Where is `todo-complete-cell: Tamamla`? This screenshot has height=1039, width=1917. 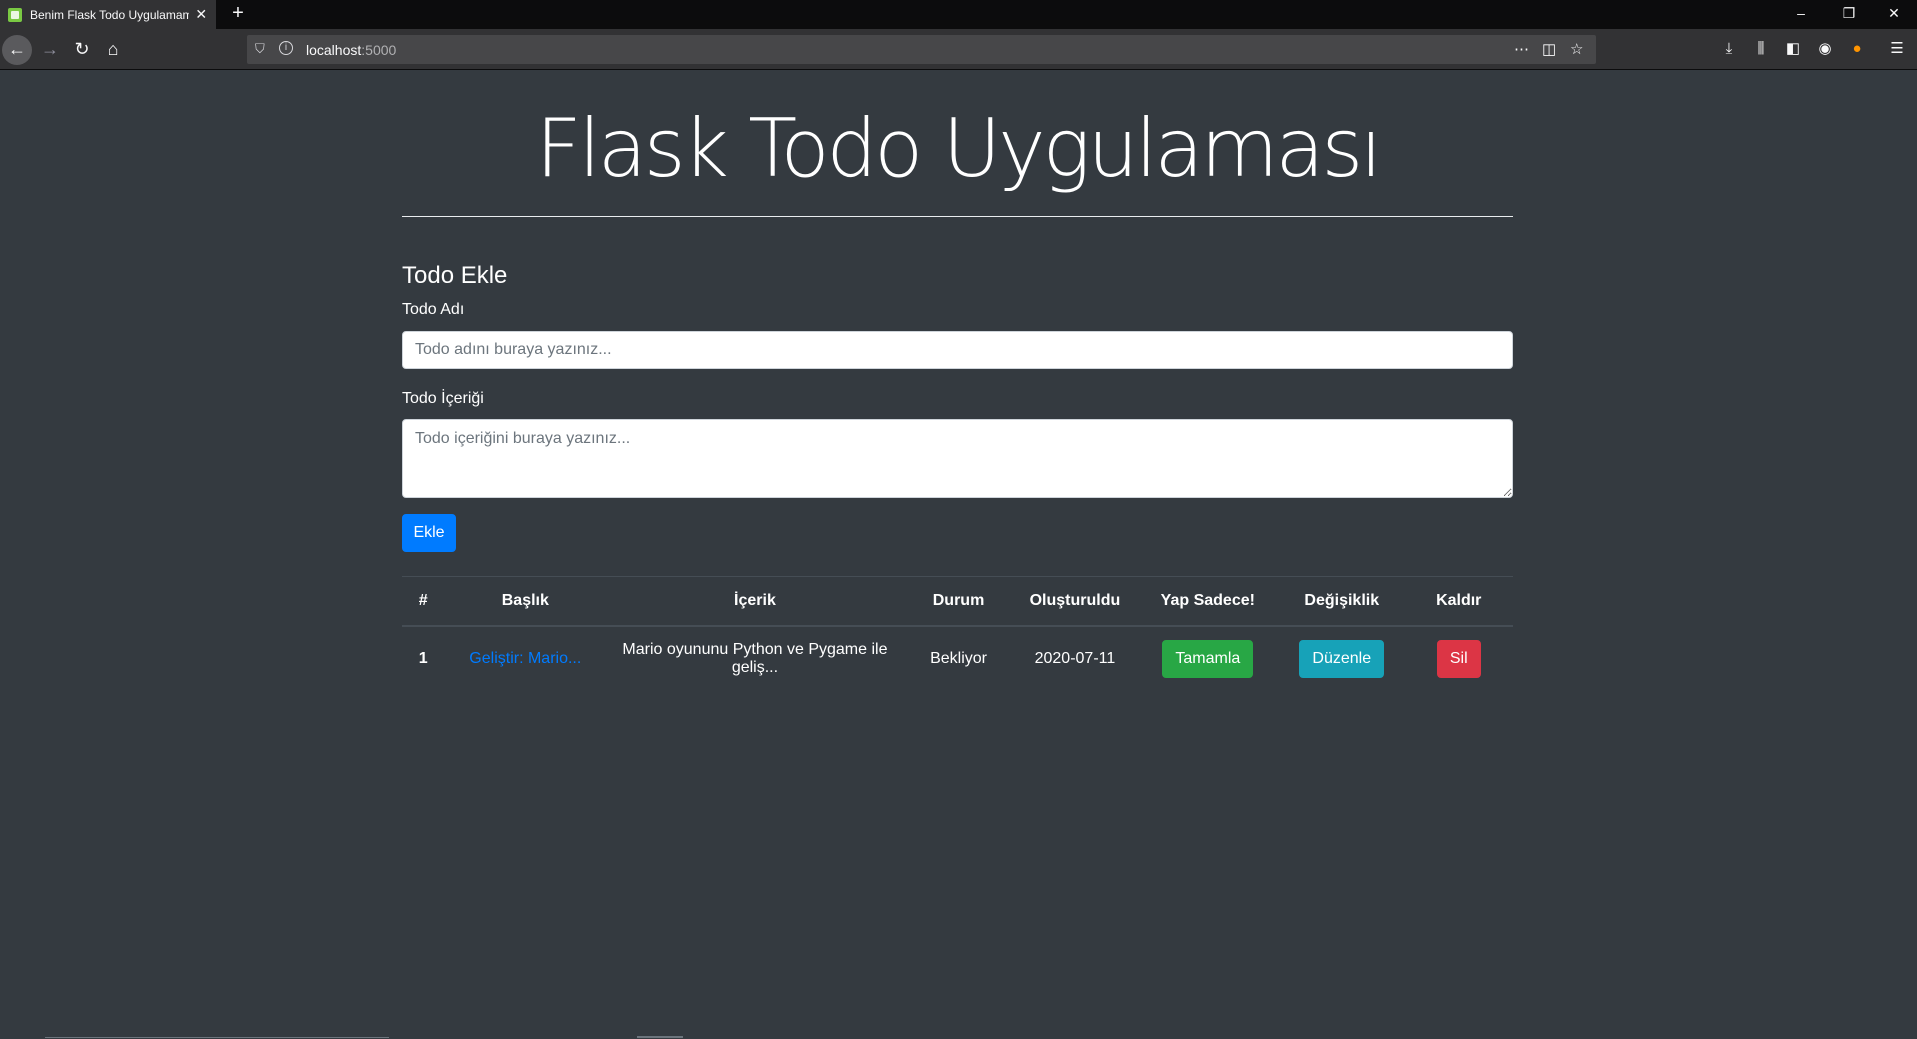 todo-complete-cell: Tamamla is located at coordinates (1208, 659).